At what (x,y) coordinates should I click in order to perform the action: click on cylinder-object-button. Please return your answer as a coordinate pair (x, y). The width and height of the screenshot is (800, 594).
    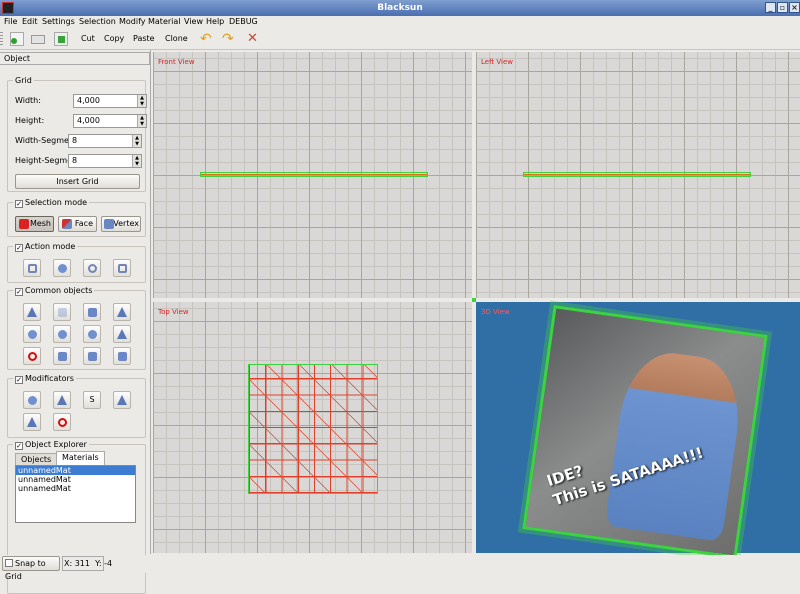
    Looking at the image, I should click on (62, 356).